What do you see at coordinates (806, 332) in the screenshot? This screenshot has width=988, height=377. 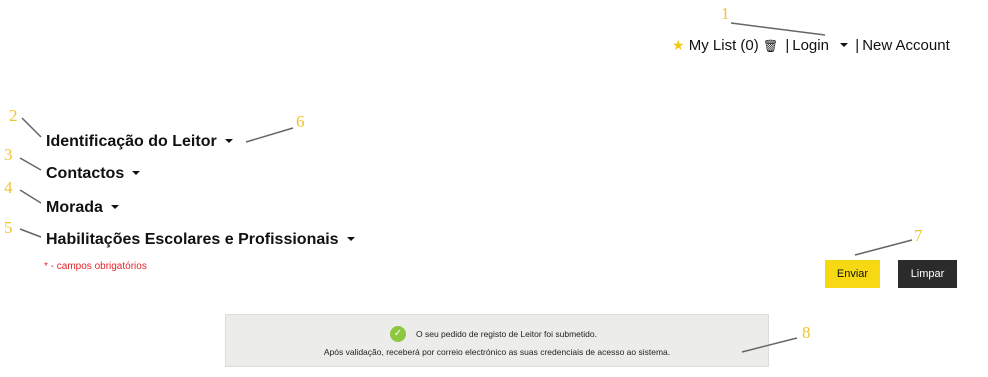 I see `annotation-number-8: 8` at bounding box center [806, 332].